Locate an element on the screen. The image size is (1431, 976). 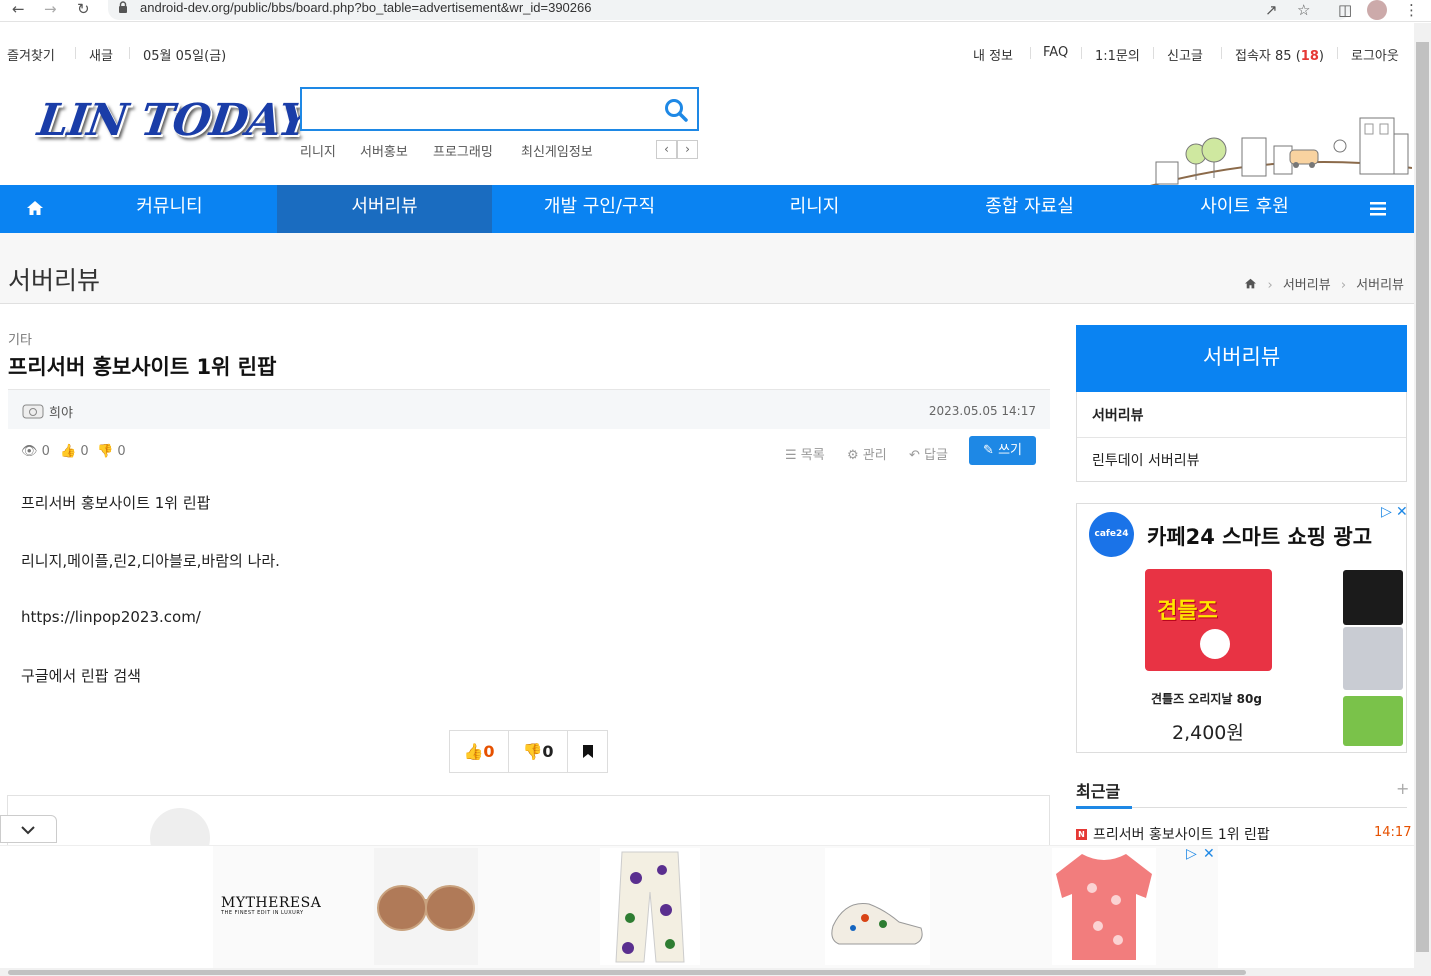
dislike-count: 0 is located at coordinates (548, 751).